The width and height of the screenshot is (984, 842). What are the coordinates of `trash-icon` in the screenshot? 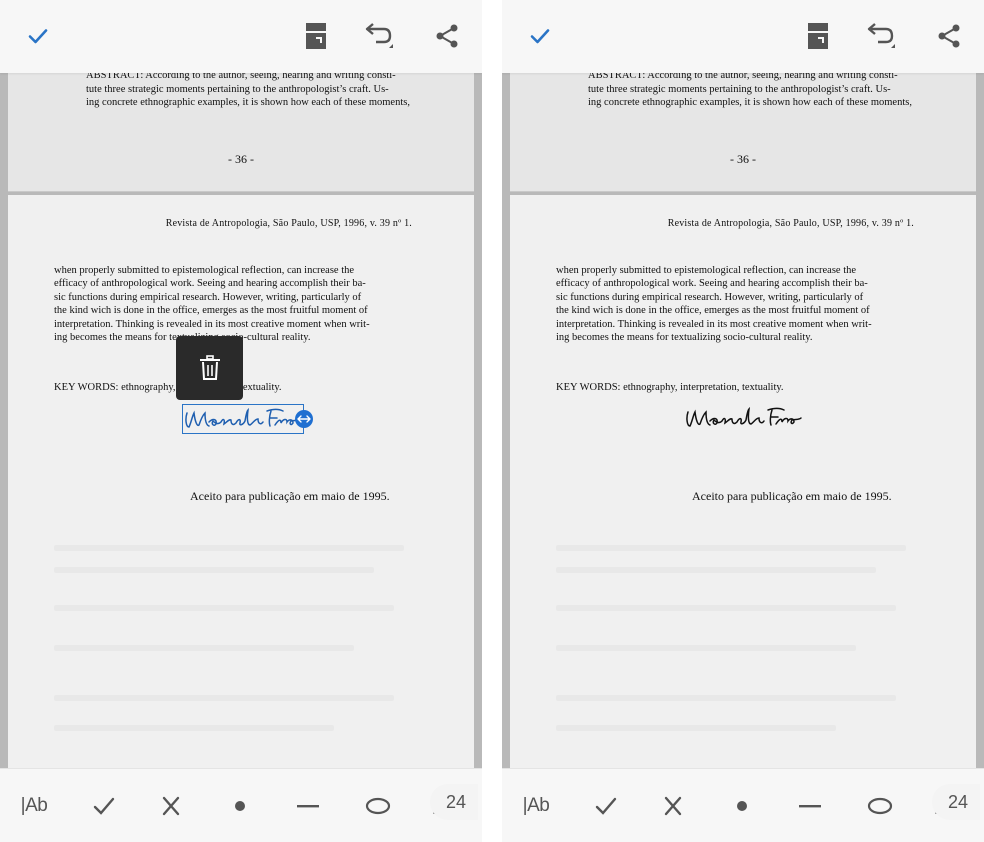 It's located at (210, 368).